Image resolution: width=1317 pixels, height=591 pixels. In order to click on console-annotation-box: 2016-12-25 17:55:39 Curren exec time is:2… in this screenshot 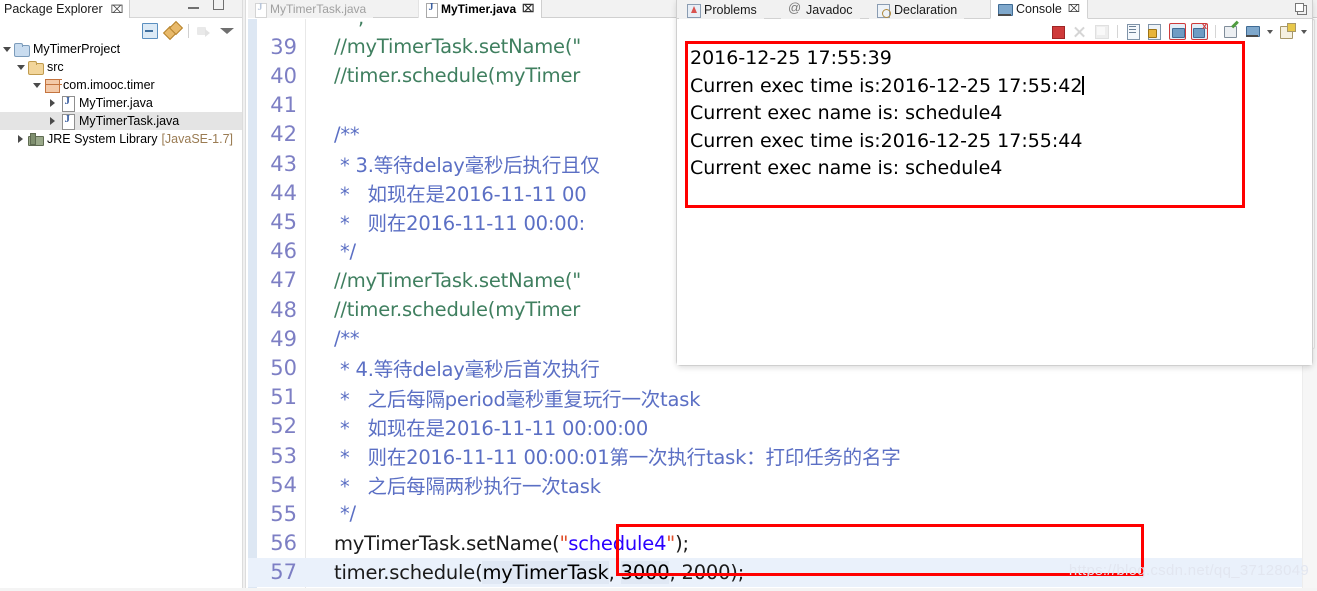, I will do `click(965, 124)`.